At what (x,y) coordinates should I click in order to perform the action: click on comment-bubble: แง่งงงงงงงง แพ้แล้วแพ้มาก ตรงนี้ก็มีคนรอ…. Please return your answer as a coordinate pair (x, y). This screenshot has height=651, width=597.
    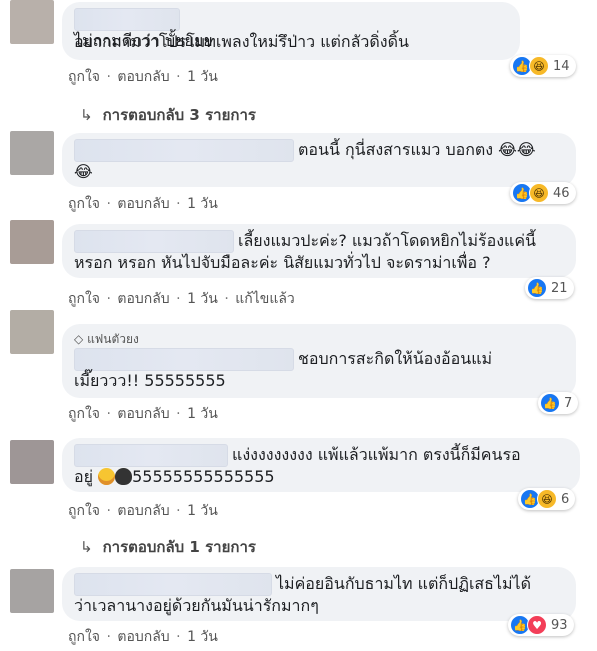
    Looking at the image, I should click on (321, 465).